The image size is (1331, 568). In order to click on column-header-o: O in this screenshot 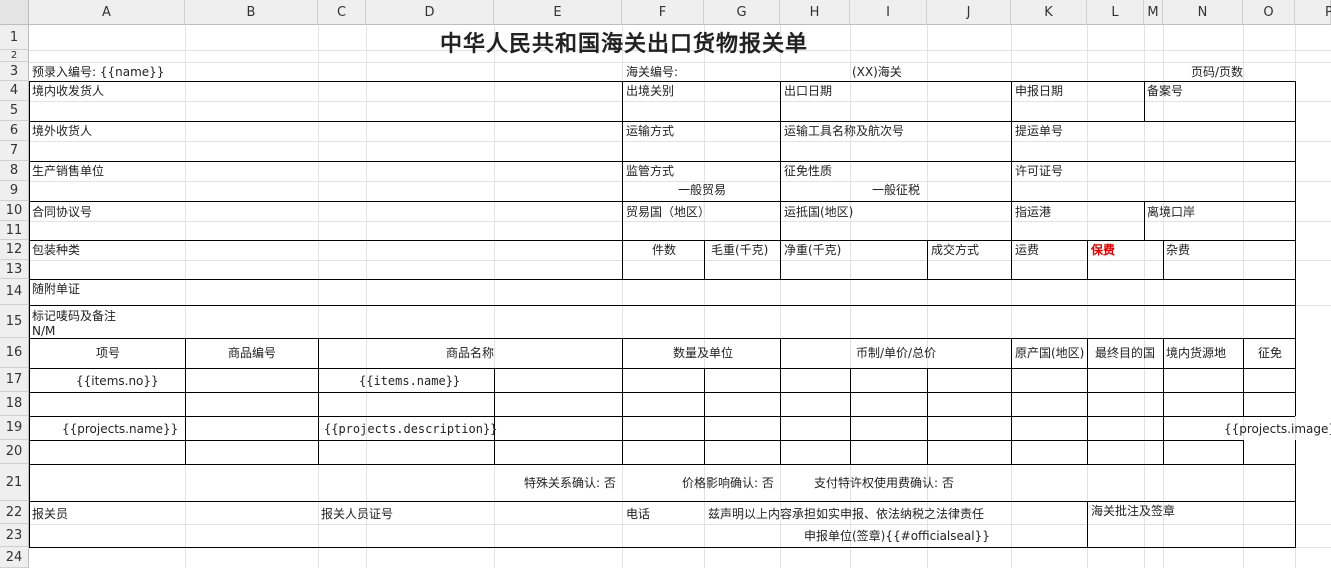, I will do `click(1269, 12)`.